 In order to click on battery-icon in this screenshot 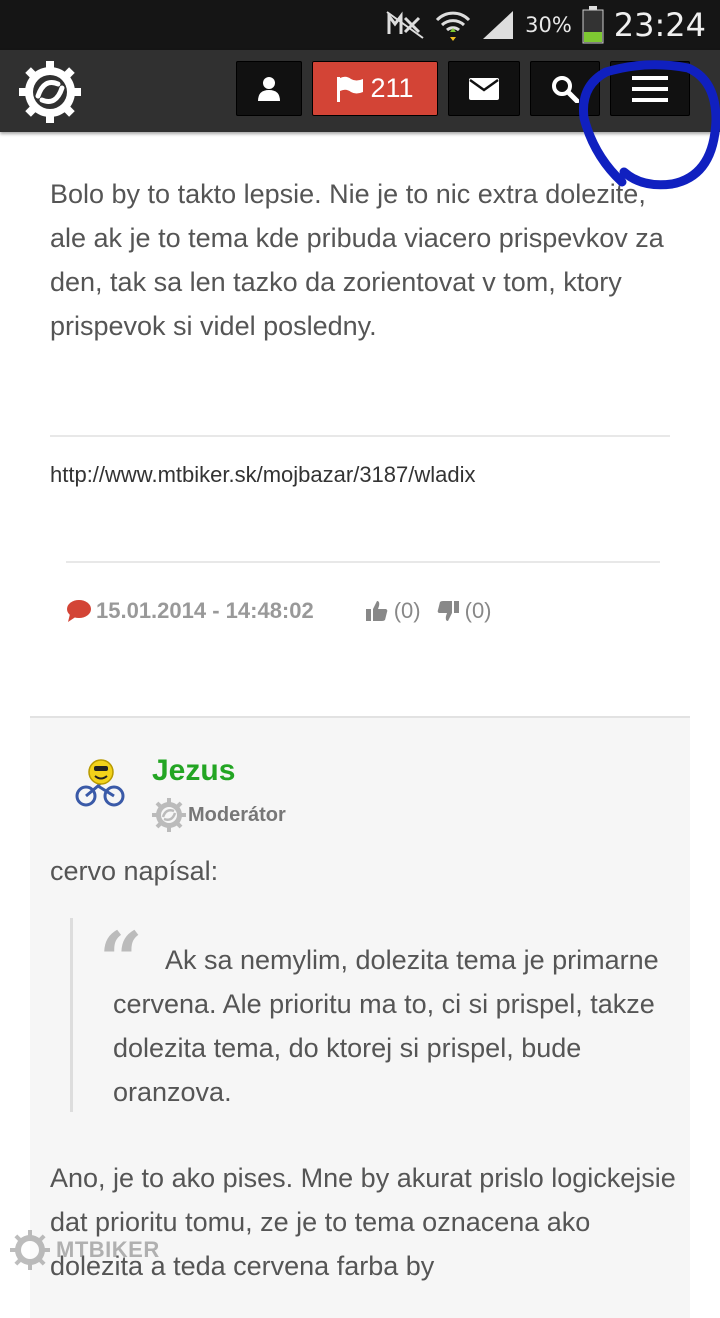, I will do `click(593, 25)`.